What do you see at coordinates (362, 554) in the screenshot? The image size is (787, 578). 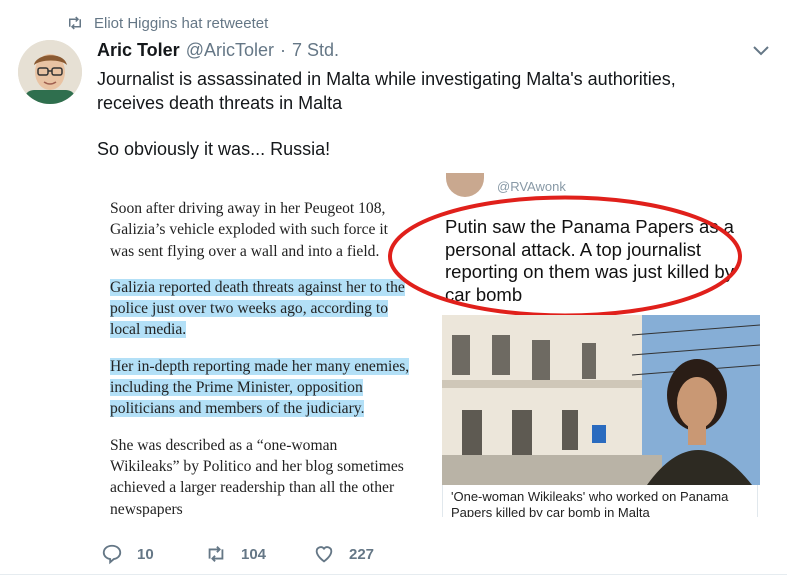 I see `like-count: 227` at bounding box center [362, 554].